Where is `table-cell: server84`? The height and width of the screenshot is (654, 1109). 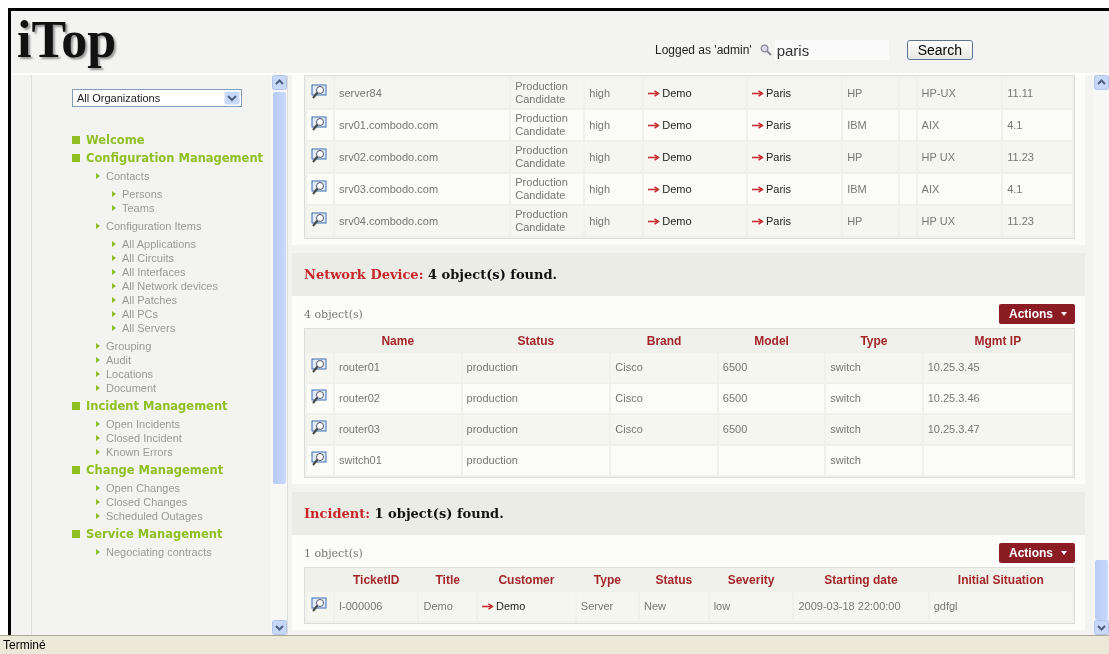
table-cell: server84 is located at coordinates (360, 92).